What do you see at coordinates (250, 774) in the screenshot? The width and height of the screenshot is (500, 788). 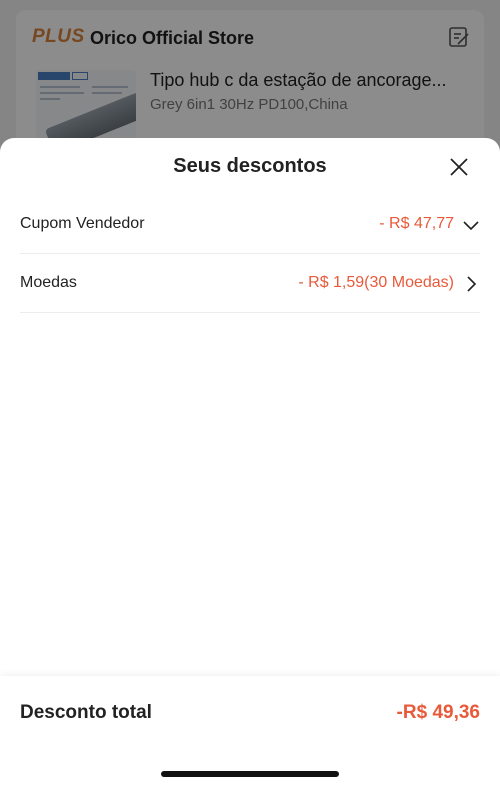 I see `home-indicator` at bounding box center [250, 774].